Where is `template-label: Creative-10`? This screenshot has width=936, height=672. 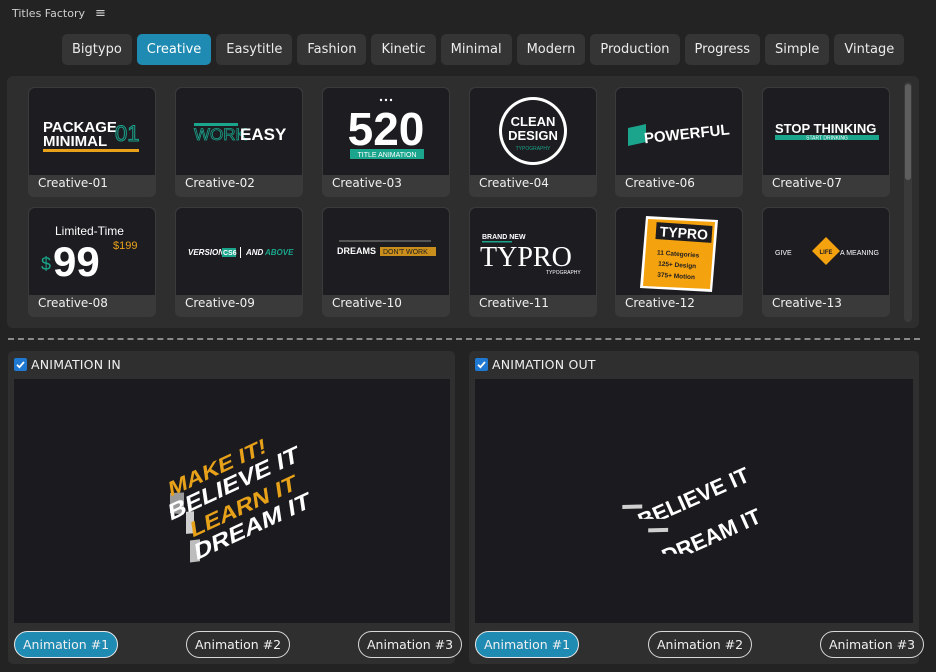
template-label: Creative-10 is located at coordinates (367, 303).